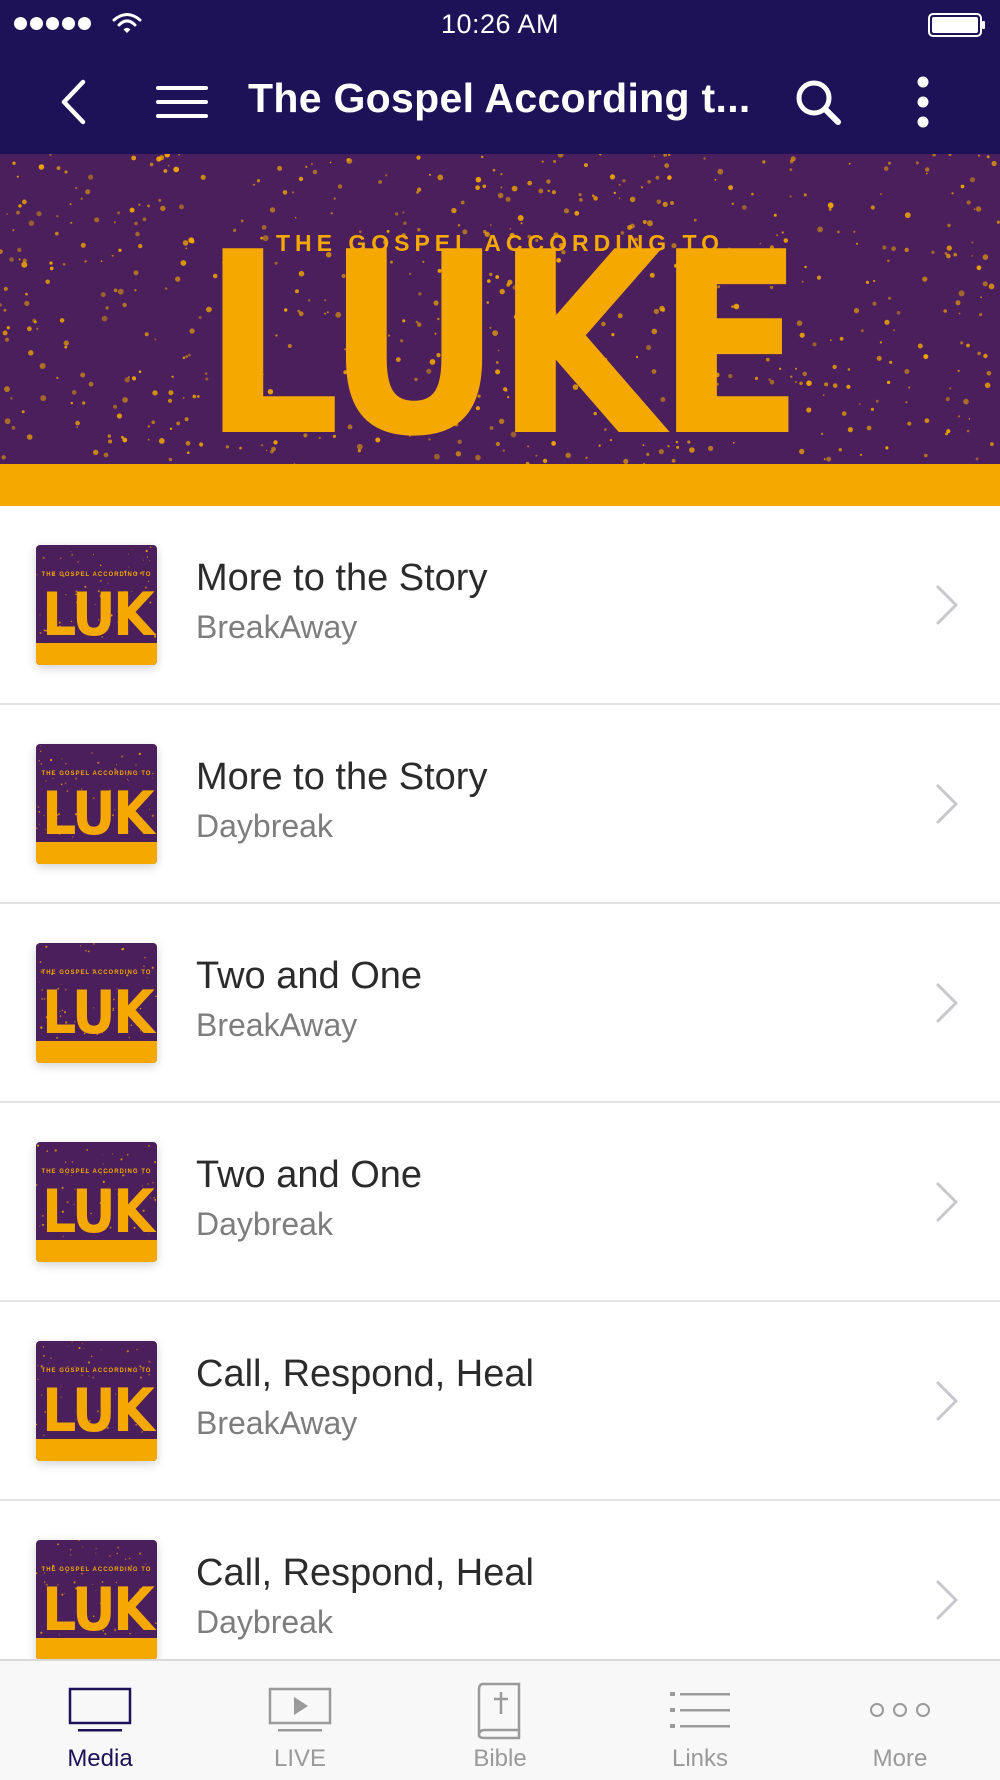 Image resolution: width=1000 pixels, height=1780 pixels. What do you see at coordinates (300, 1758) in the screenshot?
I see `tab-label: LIVE` at bounding box center [300, 1758].